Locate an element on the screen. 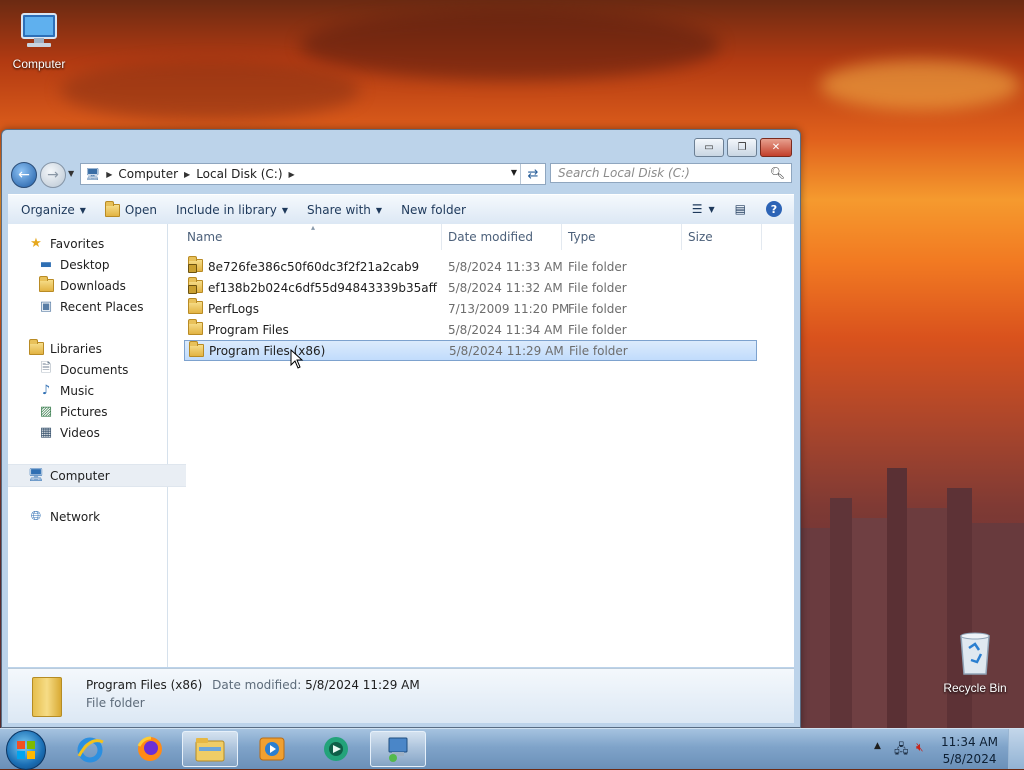 Image resolution: width=1024 pixels, height=770 pixels. nav-favorites: ★ Favorites is located at coordinates (97, 243).